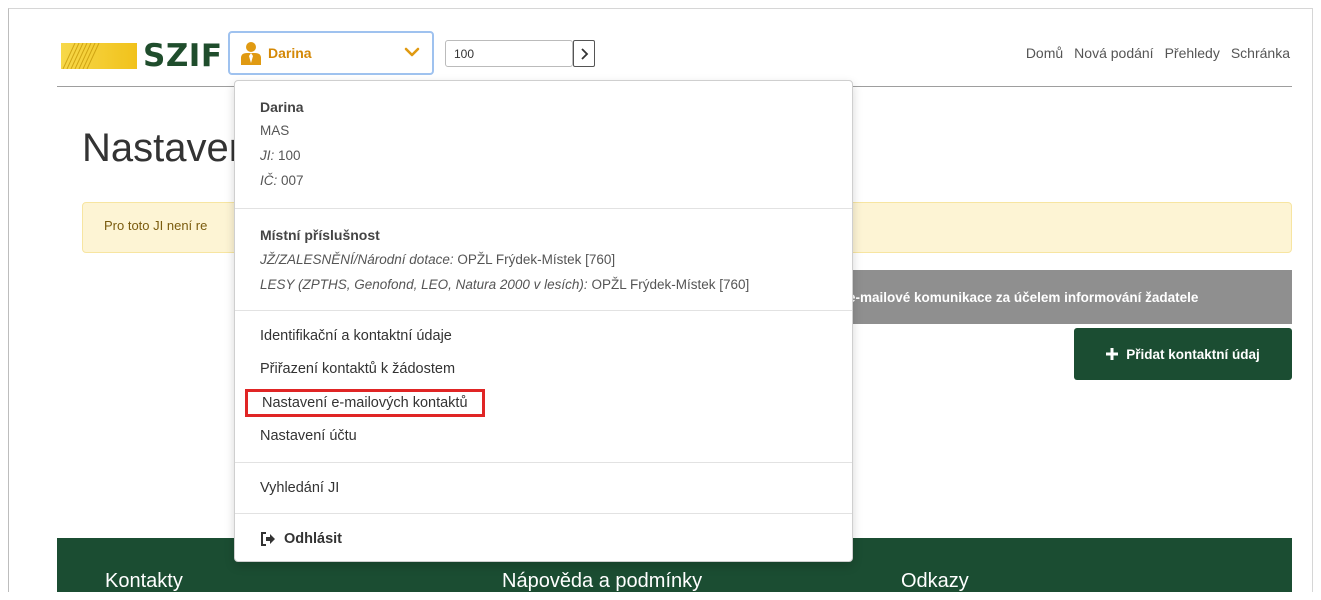 The width and height of the screenshot is (1321, 600). I want to click on ji-input, so click(509, 53).